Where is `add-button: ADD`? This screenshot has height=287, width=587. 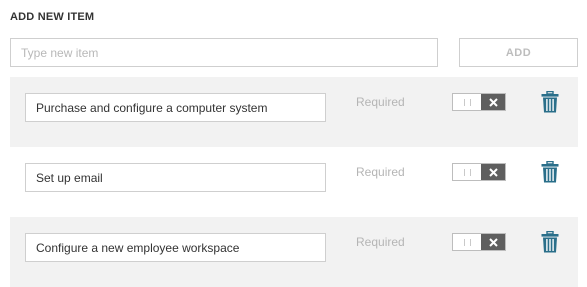 add-button: ADD is located at coordinates (518, 52).